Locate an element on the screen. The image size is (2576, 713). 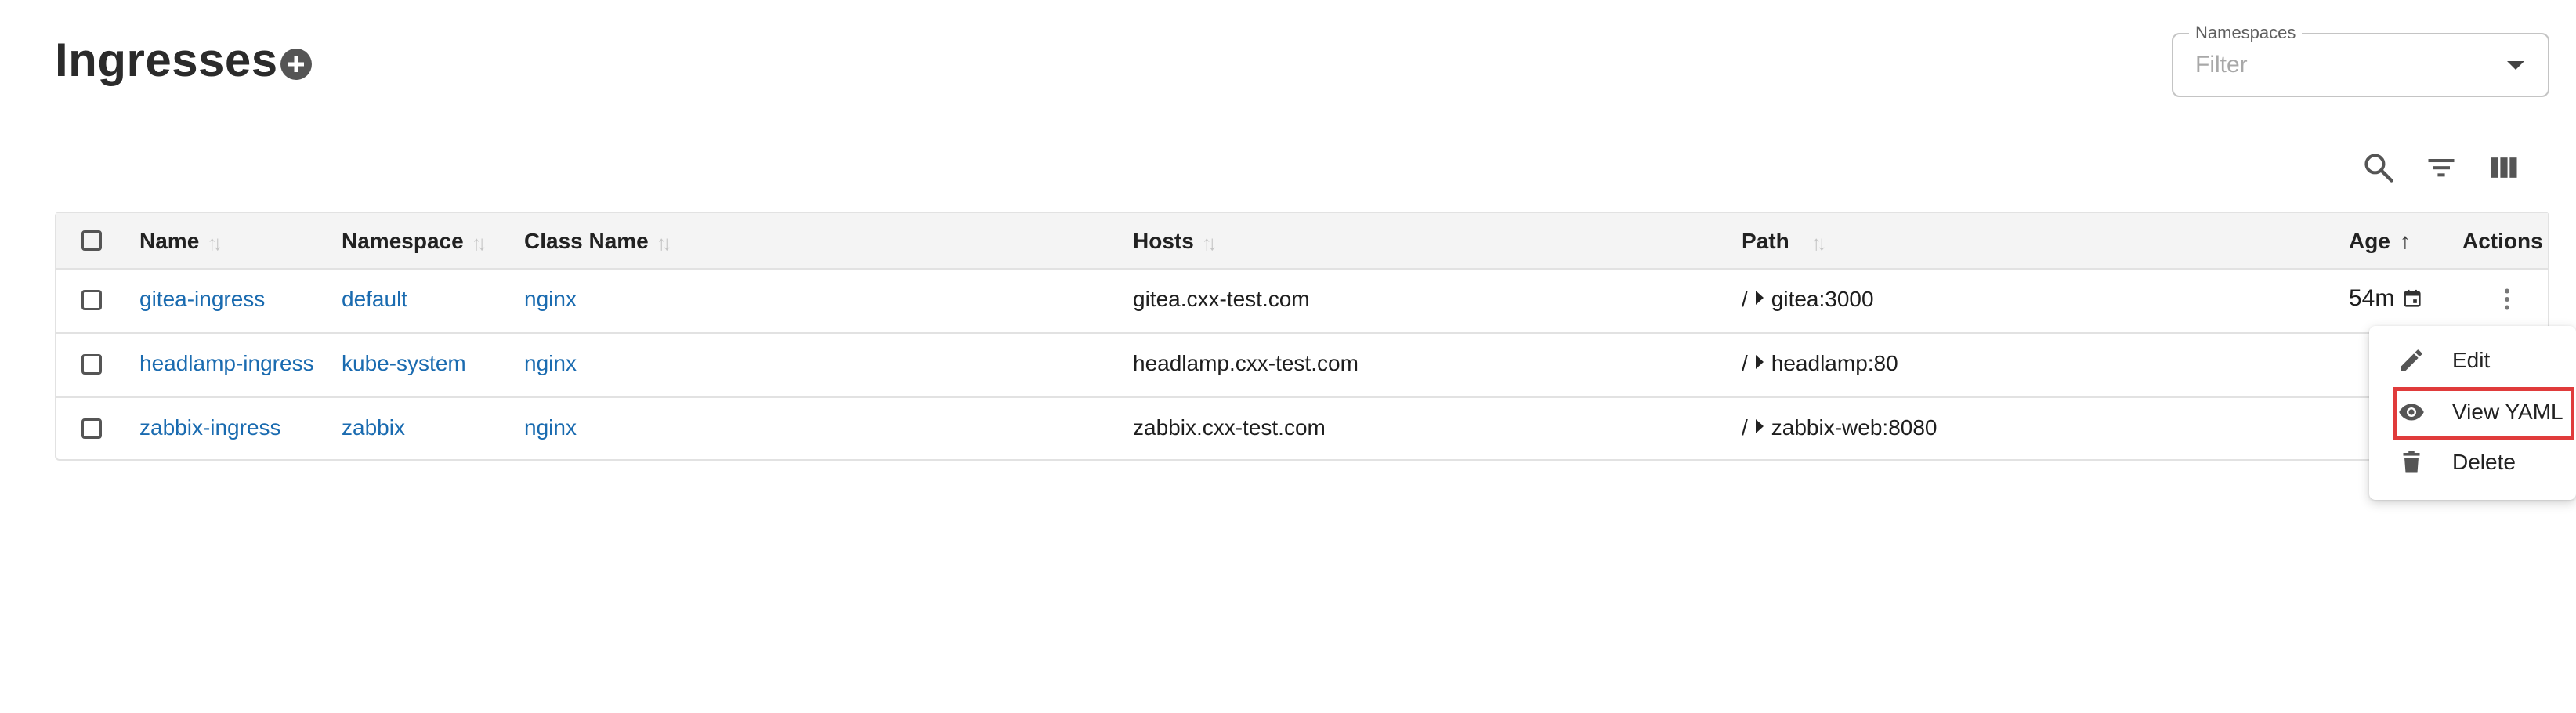
select-all-checkbox is located at coordinates (92, 240).